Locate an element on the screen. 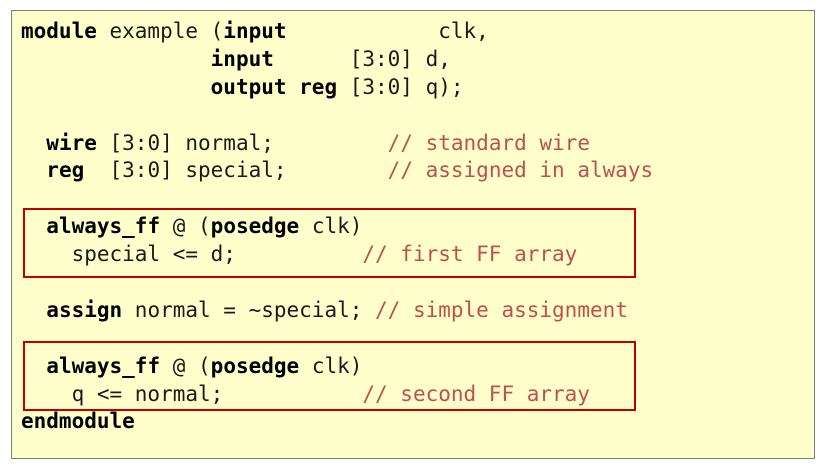 The width and height of the screenshot is (820, 468). code-line-5: wire [3:0] normal; // standard wire is located at coordinates (337, 144).